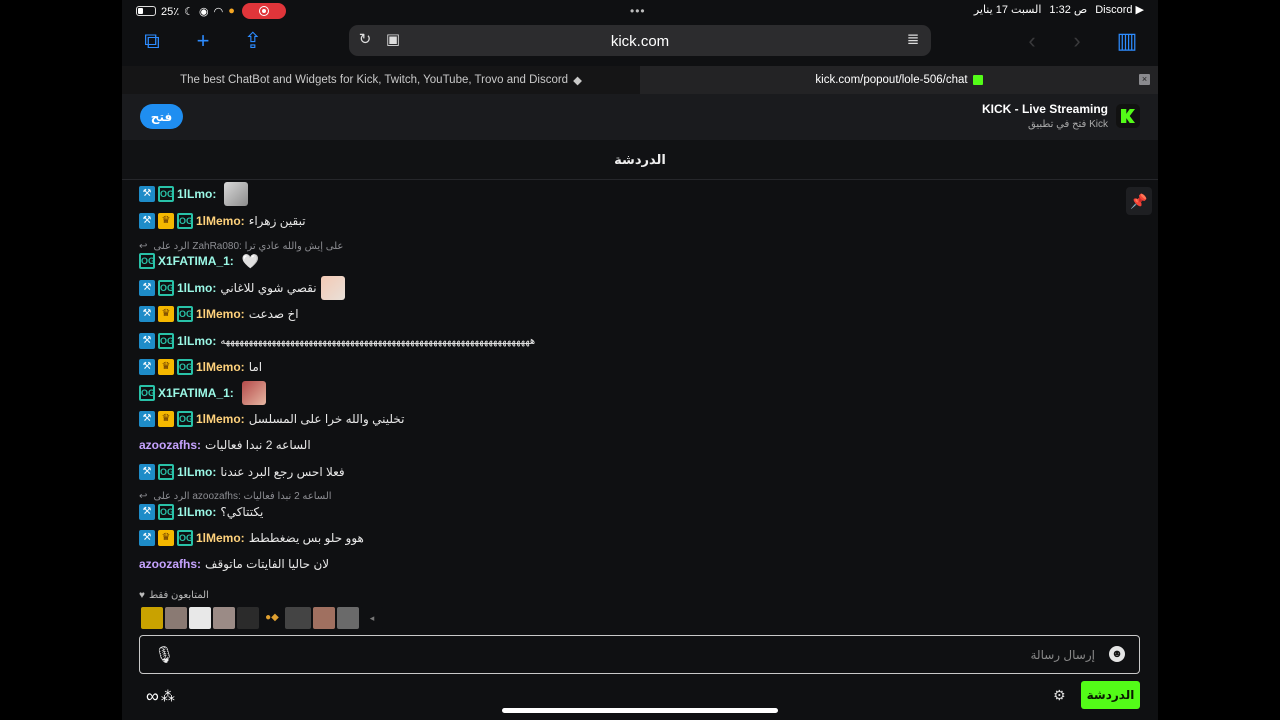  Describe the element at coordinates (1119, 9) in the screenshot. I see `back-to-app: Discord ▶` at that location.